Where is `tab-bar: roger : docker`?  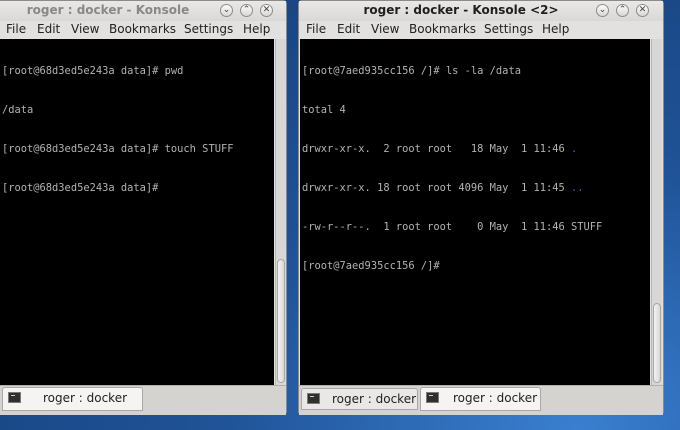 tab-bar: roger : docker is located at coordinates (143, 400).